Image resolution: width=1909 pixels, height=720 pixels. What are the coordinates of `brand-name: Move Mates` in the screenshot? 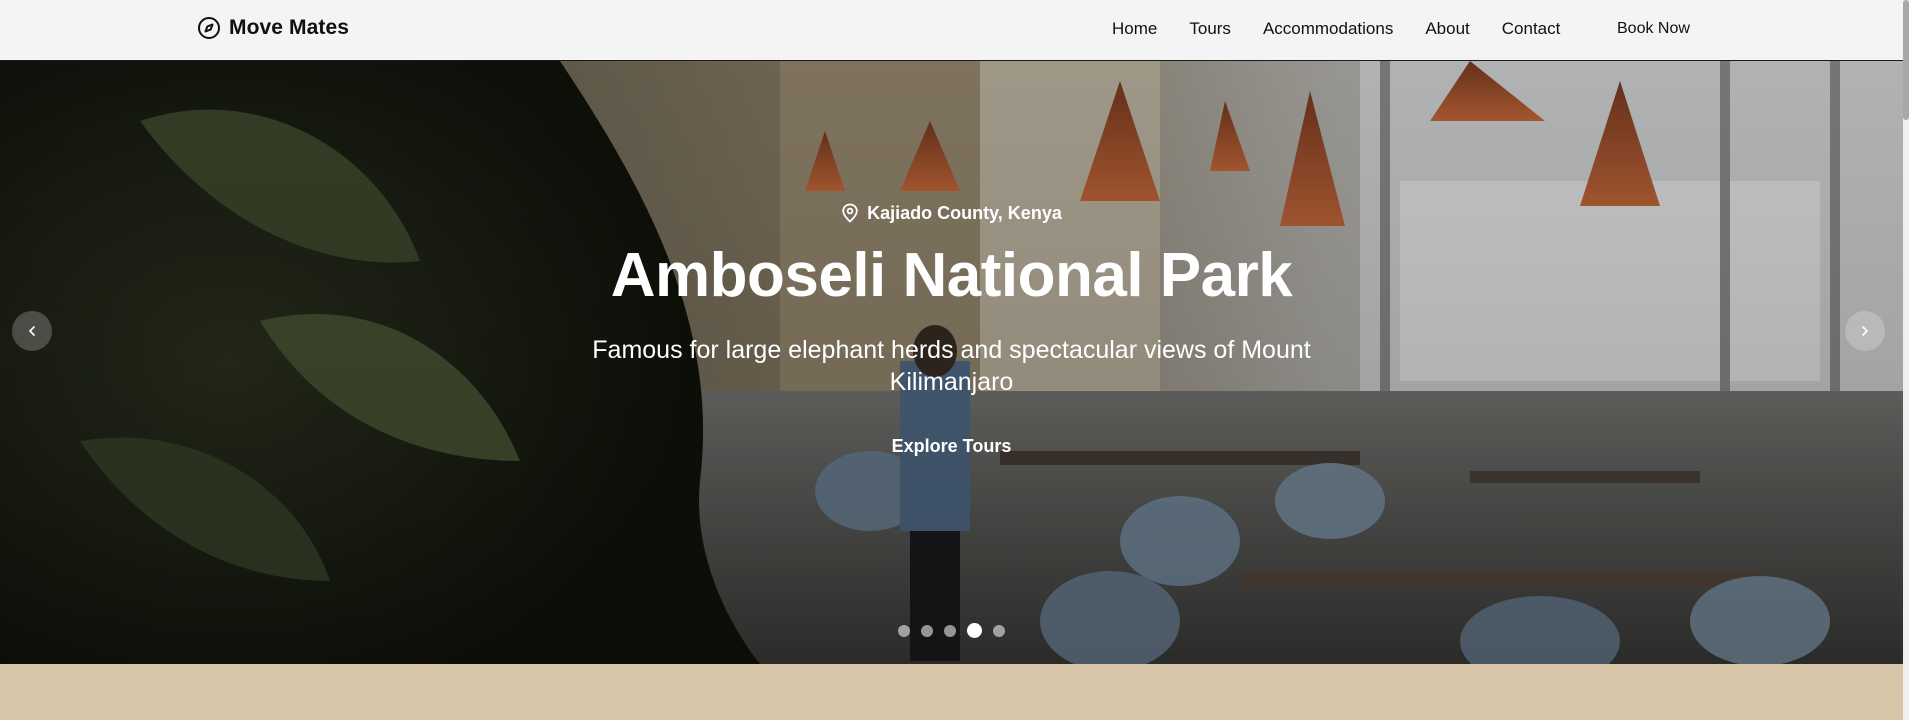 It's located at (289, 27).